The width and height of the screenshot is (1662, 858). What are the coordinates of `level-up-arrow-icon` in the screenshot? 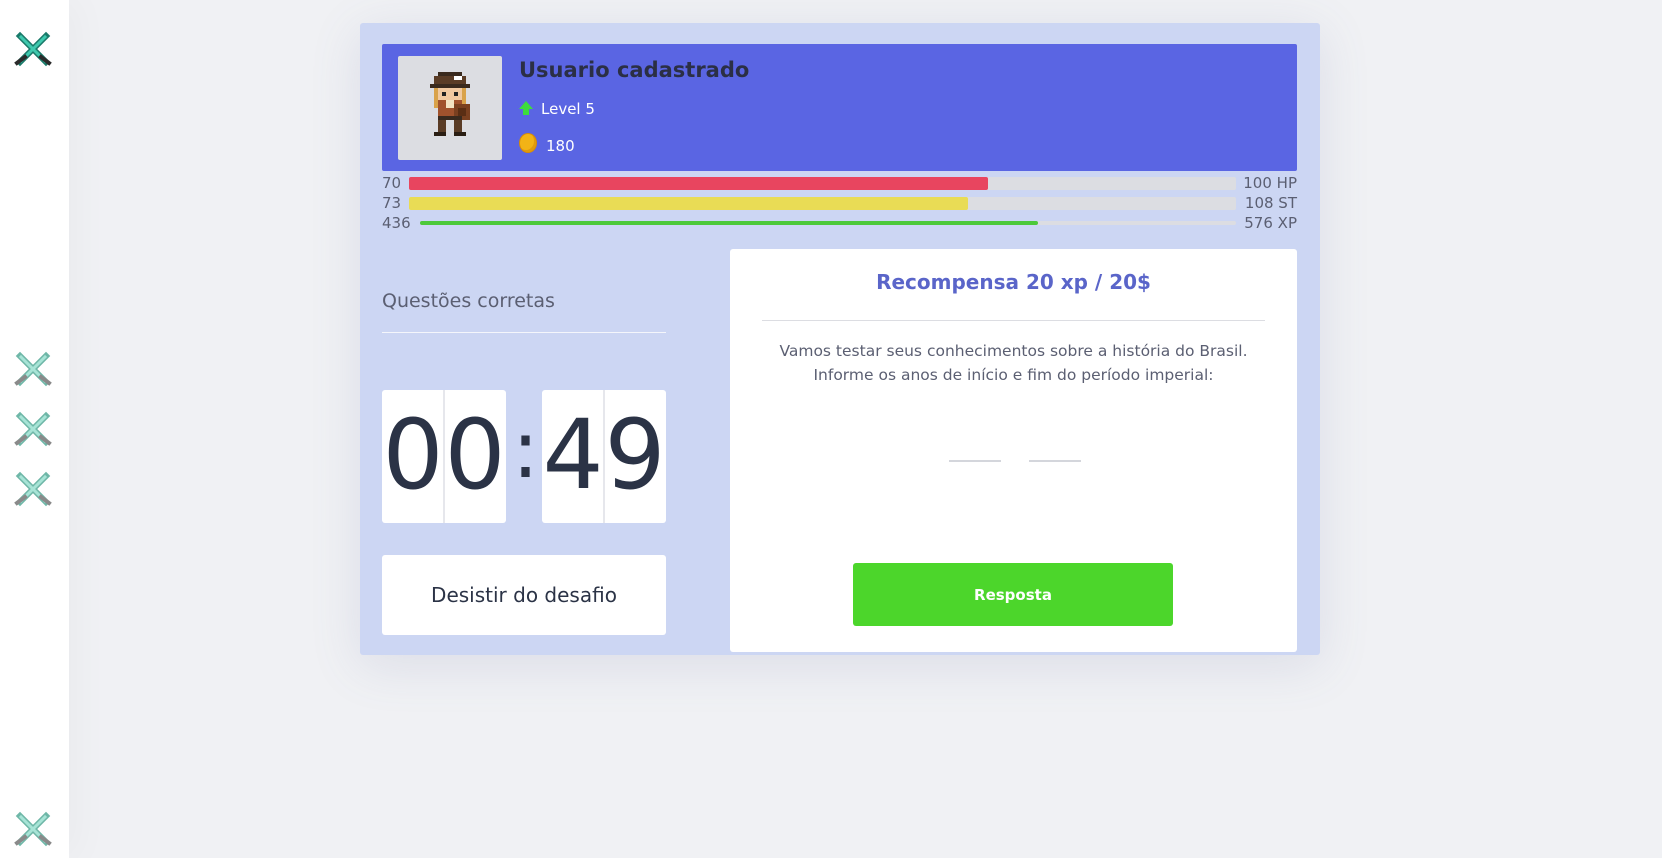 It's located at (526, 108).